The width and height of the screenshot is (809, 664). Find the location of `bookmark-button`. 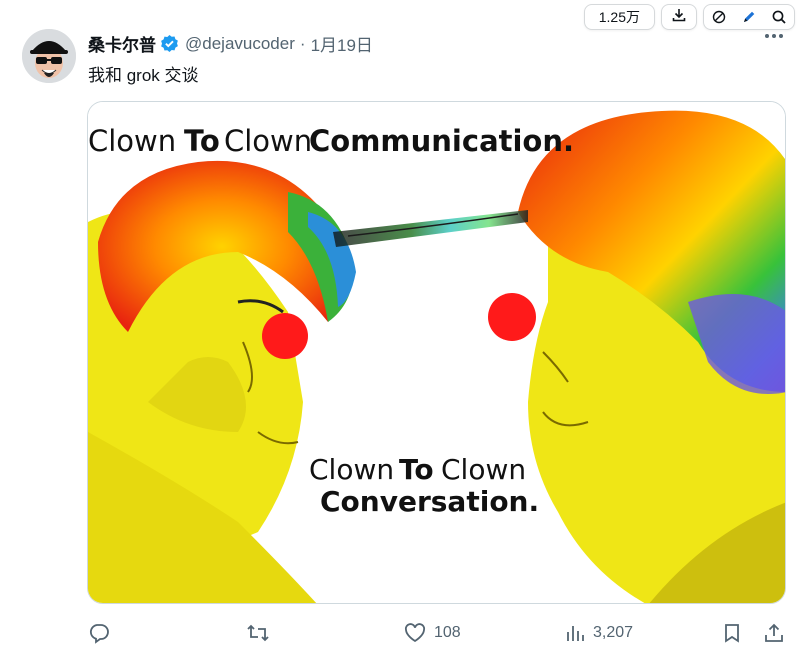

bookmark-button is located at coordinates (732, 633).